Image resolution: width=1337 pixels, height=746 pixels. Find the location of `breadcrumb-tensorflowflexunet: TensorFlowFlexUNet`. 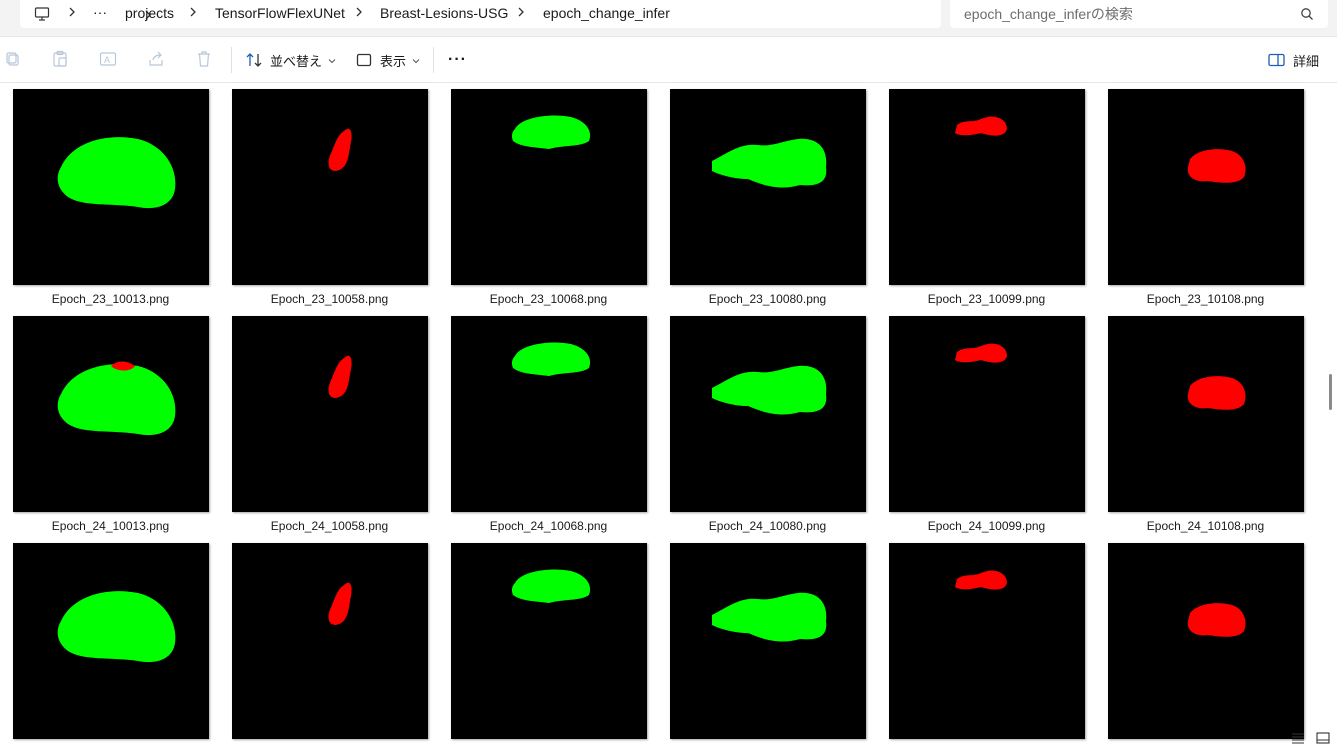

breadcrumb-tensorflowflexunet: TensorFlowFlexUNet is located at coordinates (280, 13).